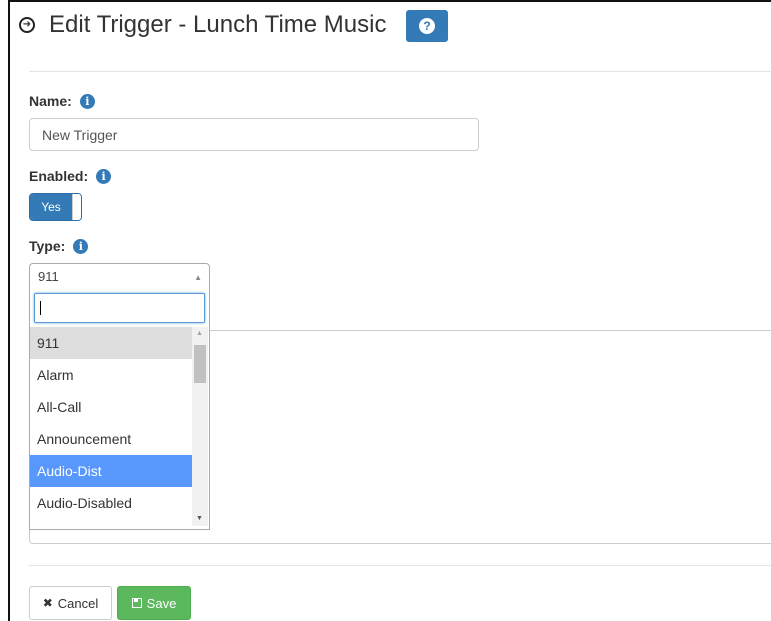 This screenshot has width=771, height=621. I want to click on name-label-row: Name: i, so click(62, 101).